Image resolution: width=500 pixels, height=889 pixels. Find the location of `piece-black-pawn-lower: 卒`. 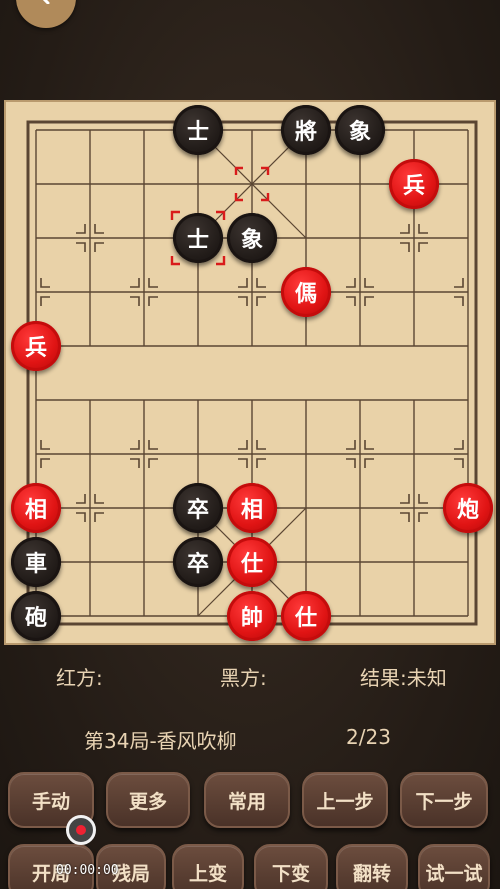

piece-black-pawn-lower: 卒 is located at coordinates (198, 562).